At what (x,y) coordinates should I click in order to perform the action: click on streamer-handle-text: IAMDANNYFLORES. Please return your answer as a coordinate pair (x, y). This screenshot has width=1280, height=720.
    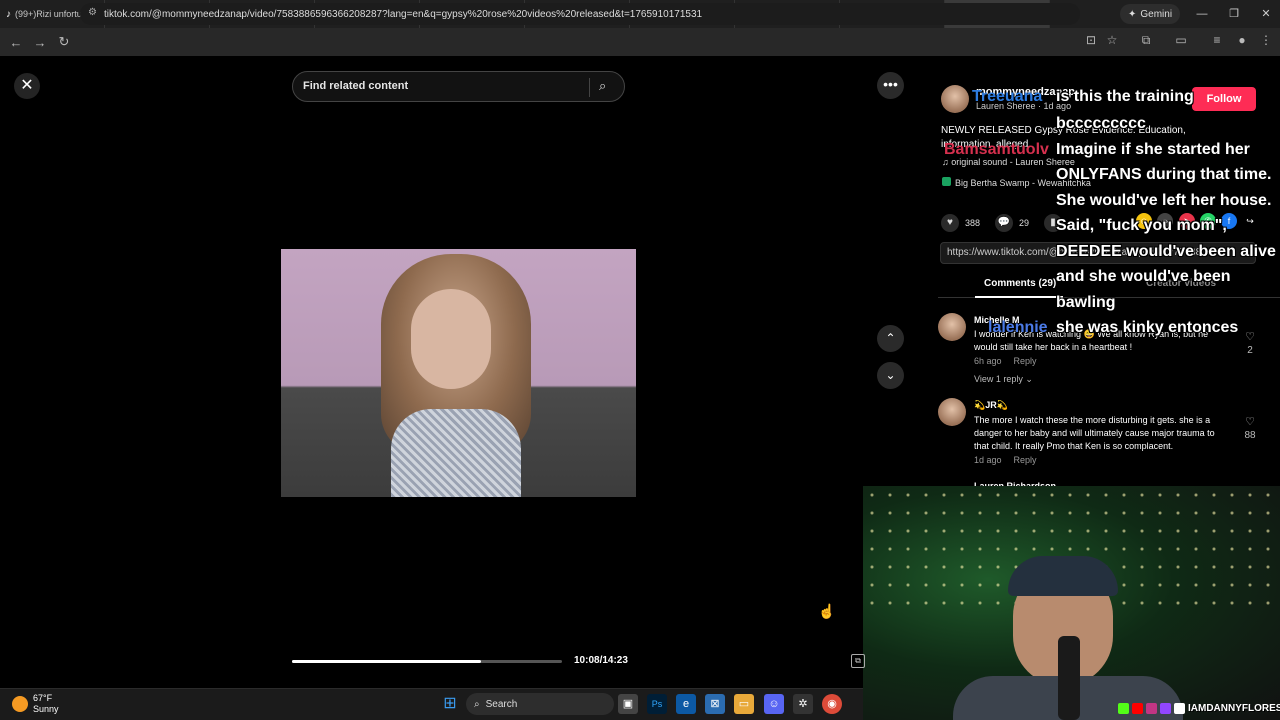
    Looking at the image, I should click on (1234, 708).